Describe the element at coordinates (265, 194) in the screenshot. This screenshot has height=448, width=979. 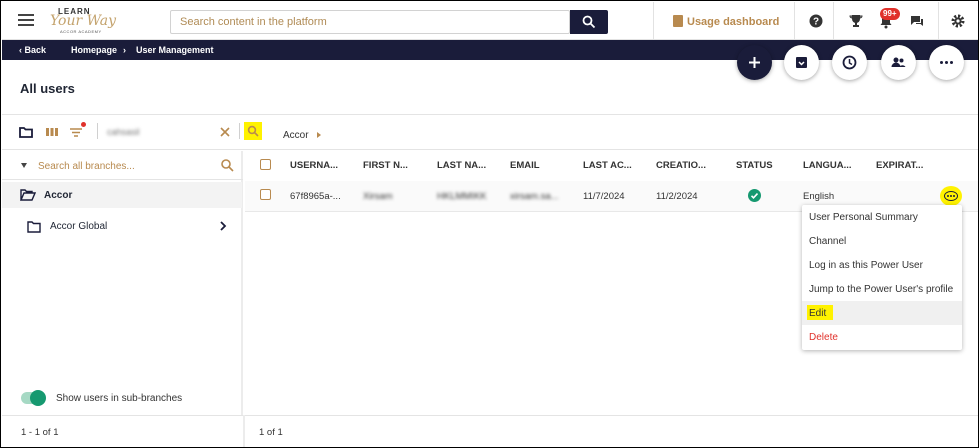
I see `row-checkbox` at that location.